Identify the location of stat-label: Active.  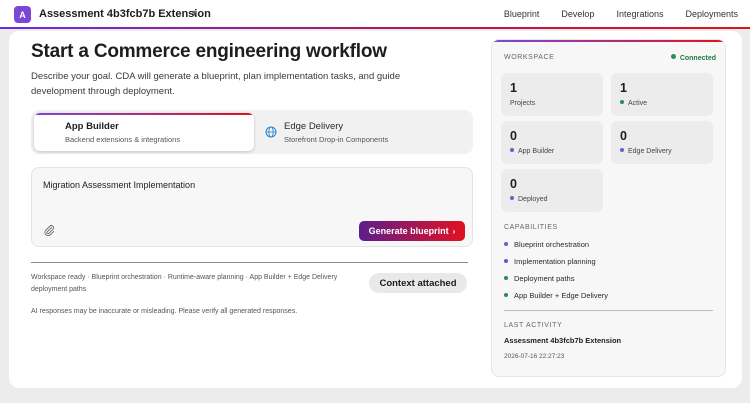
(638, 103).